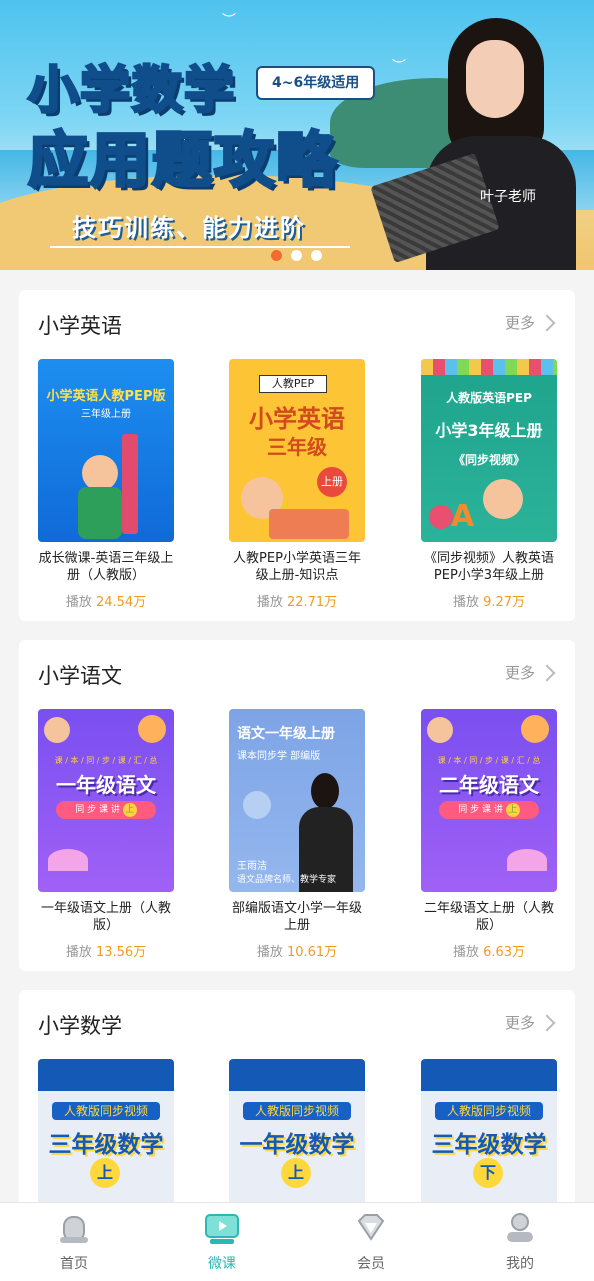  I want to click on tab-label: 首页, so click(74, 1264).